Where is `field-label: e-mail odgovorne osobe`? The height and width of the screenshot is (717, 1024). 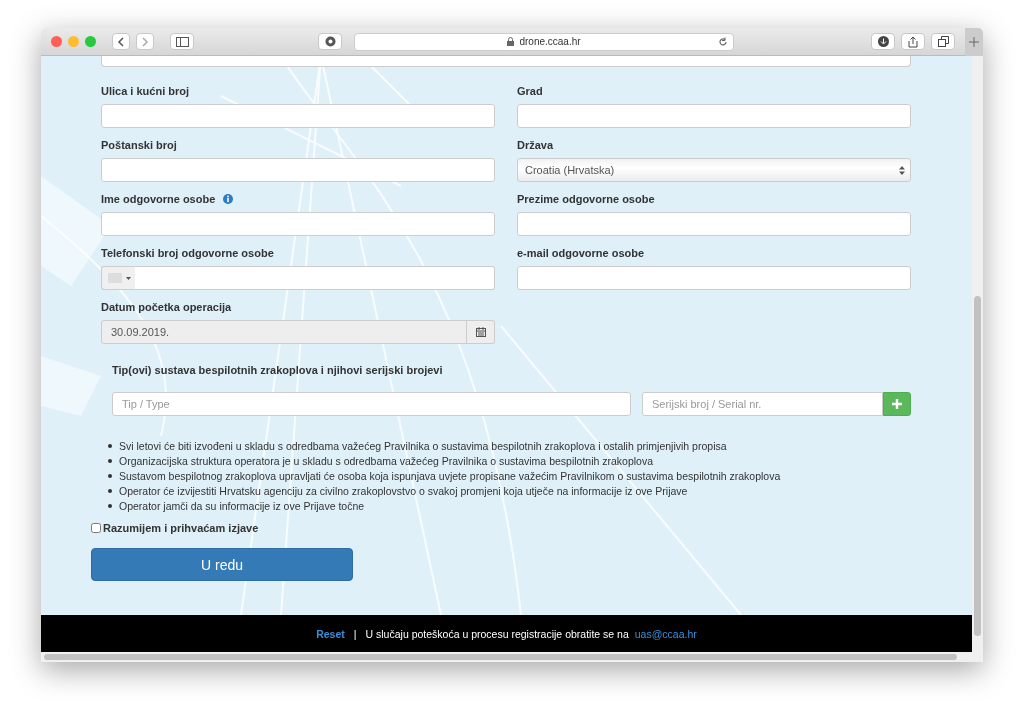
field-label: e-mail odgovorne osobe is located at coordinates (581, 253).